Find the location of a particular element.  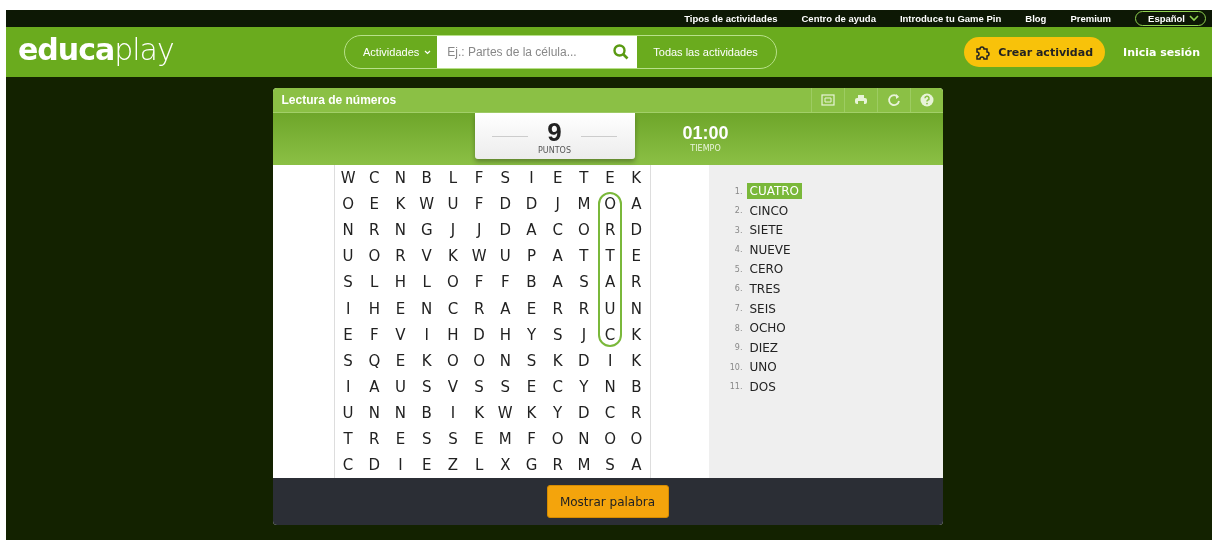

grid-letter: M is located at coordinates (583, 465).